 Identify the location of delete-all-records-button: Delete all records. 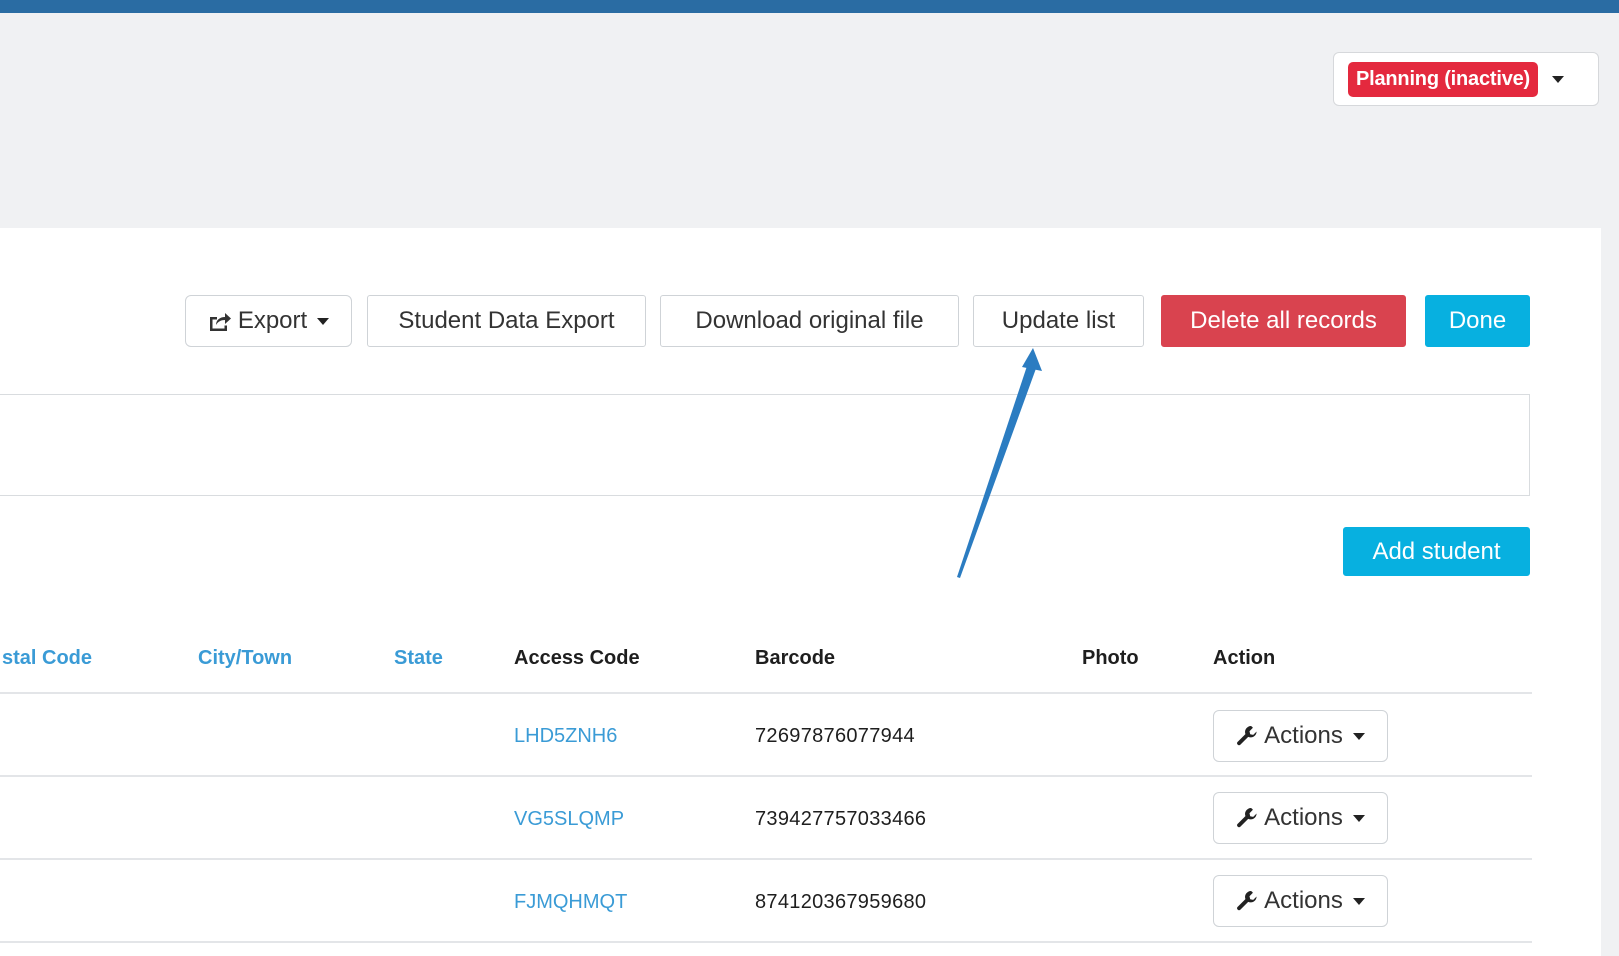
(1283, 321).